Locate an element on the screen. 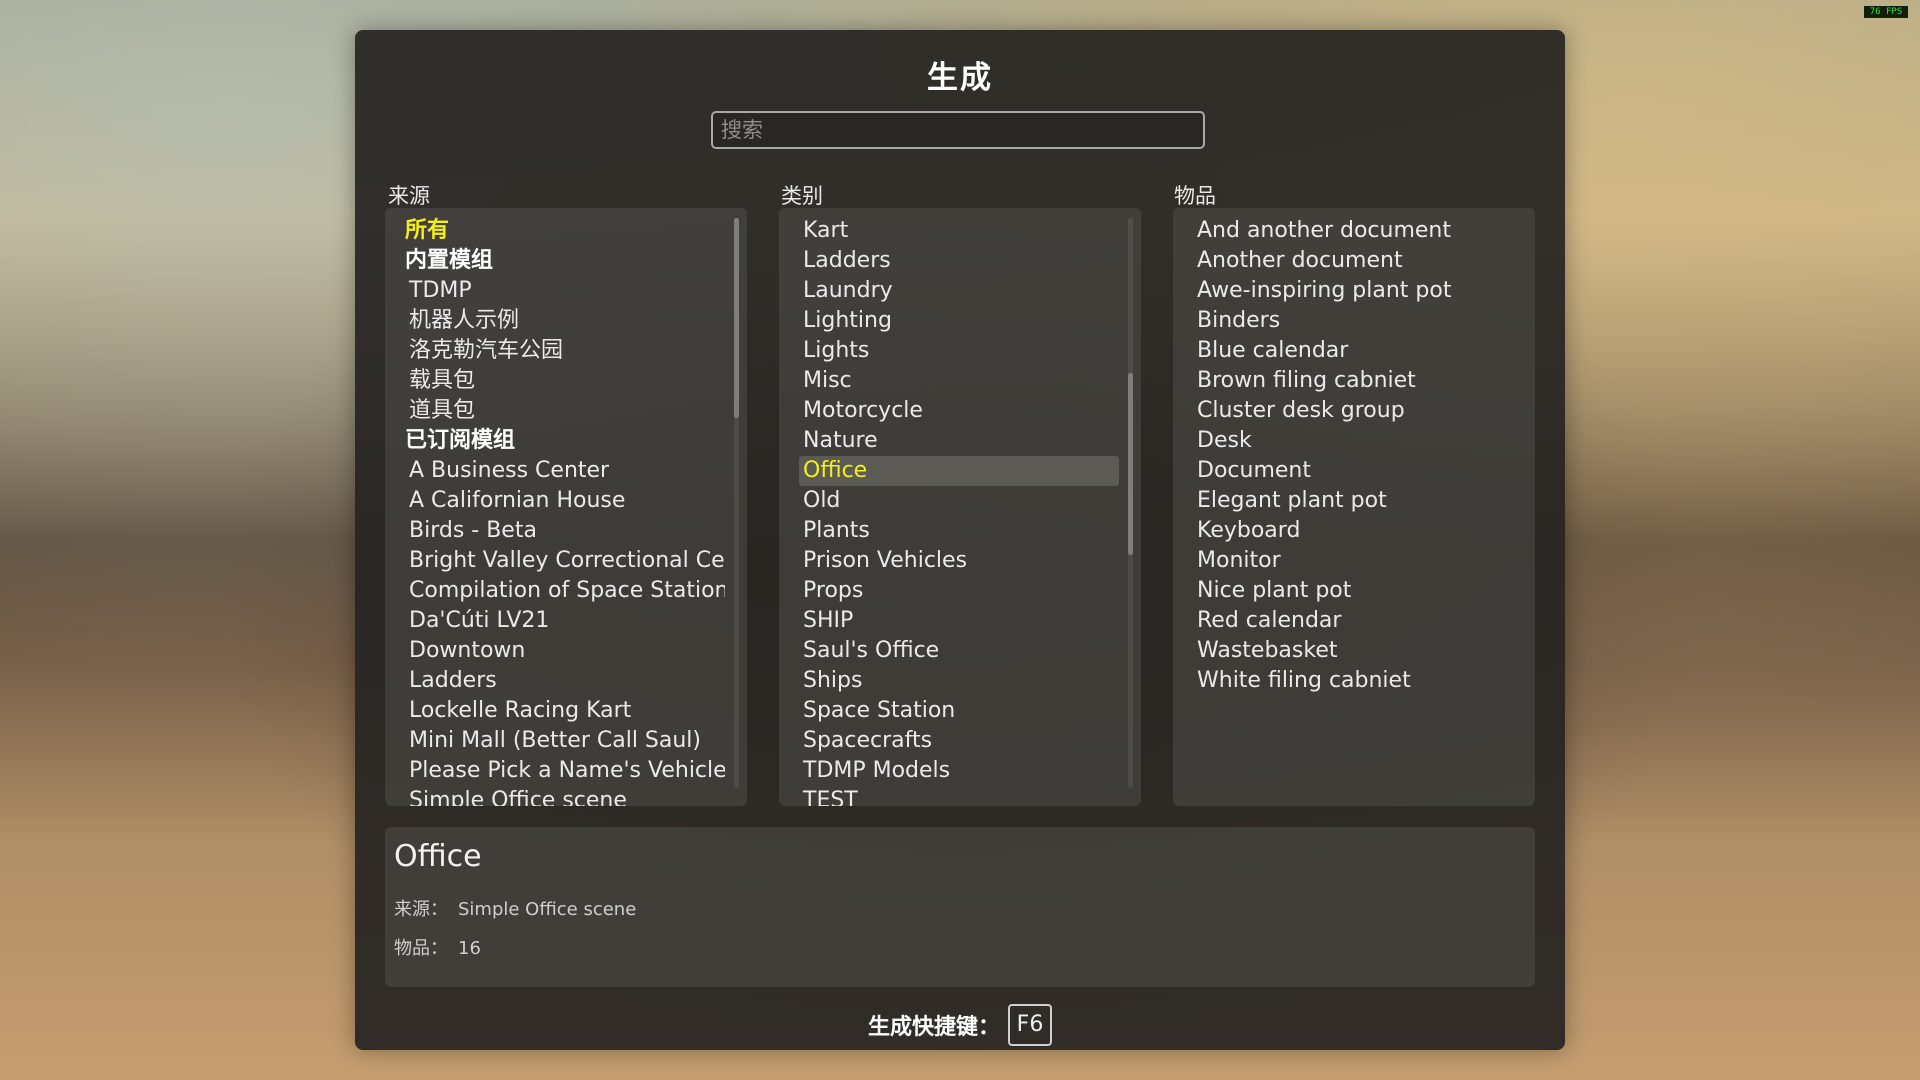 The image size is (1920, 1080). category-list-item: Props is located at coordinates (959, 591).